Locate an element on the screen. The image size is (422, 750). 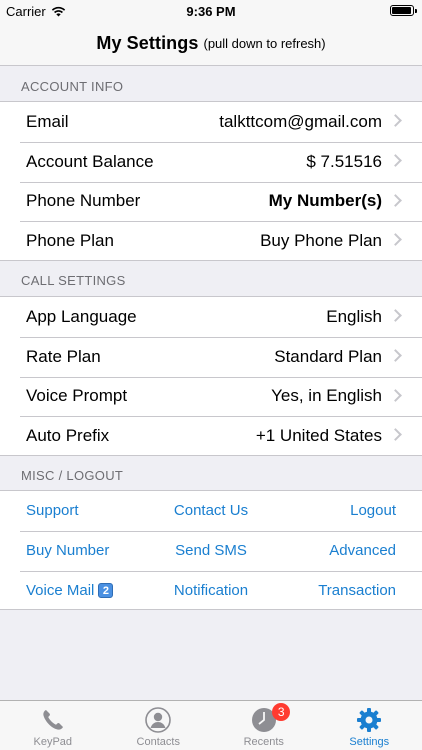
email-label: Email is located at coordinates (47, 121).